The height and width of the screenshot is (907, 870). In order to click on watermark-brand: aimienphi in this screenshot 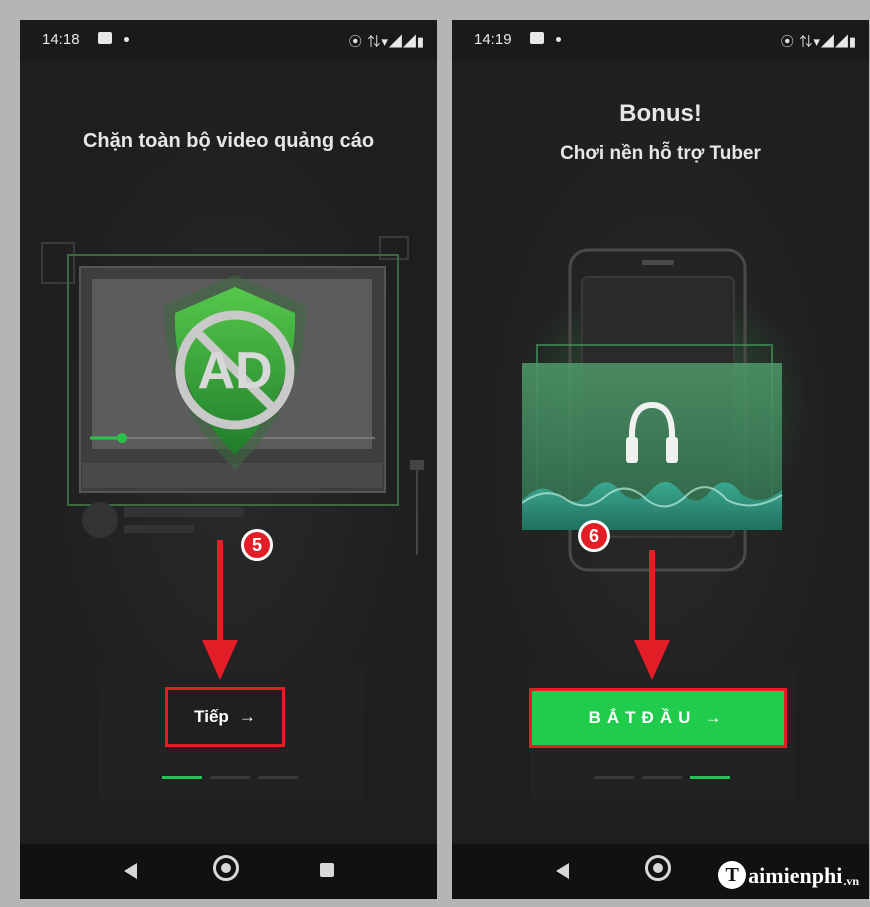, I will do `click(795, 875)`.